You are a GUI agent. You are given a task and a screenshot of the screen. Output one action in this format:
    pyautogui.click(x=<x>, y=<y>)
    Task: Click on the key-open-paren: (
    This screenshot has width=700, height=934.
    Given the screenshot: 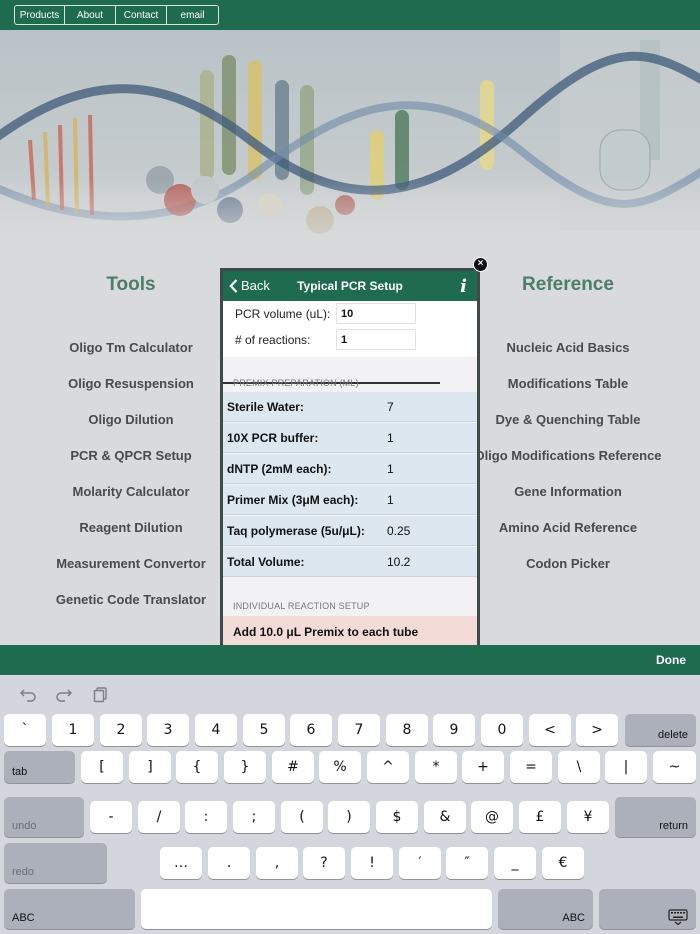 What is the action you would take?
    pyautogui.click(x=302, y=817)
    